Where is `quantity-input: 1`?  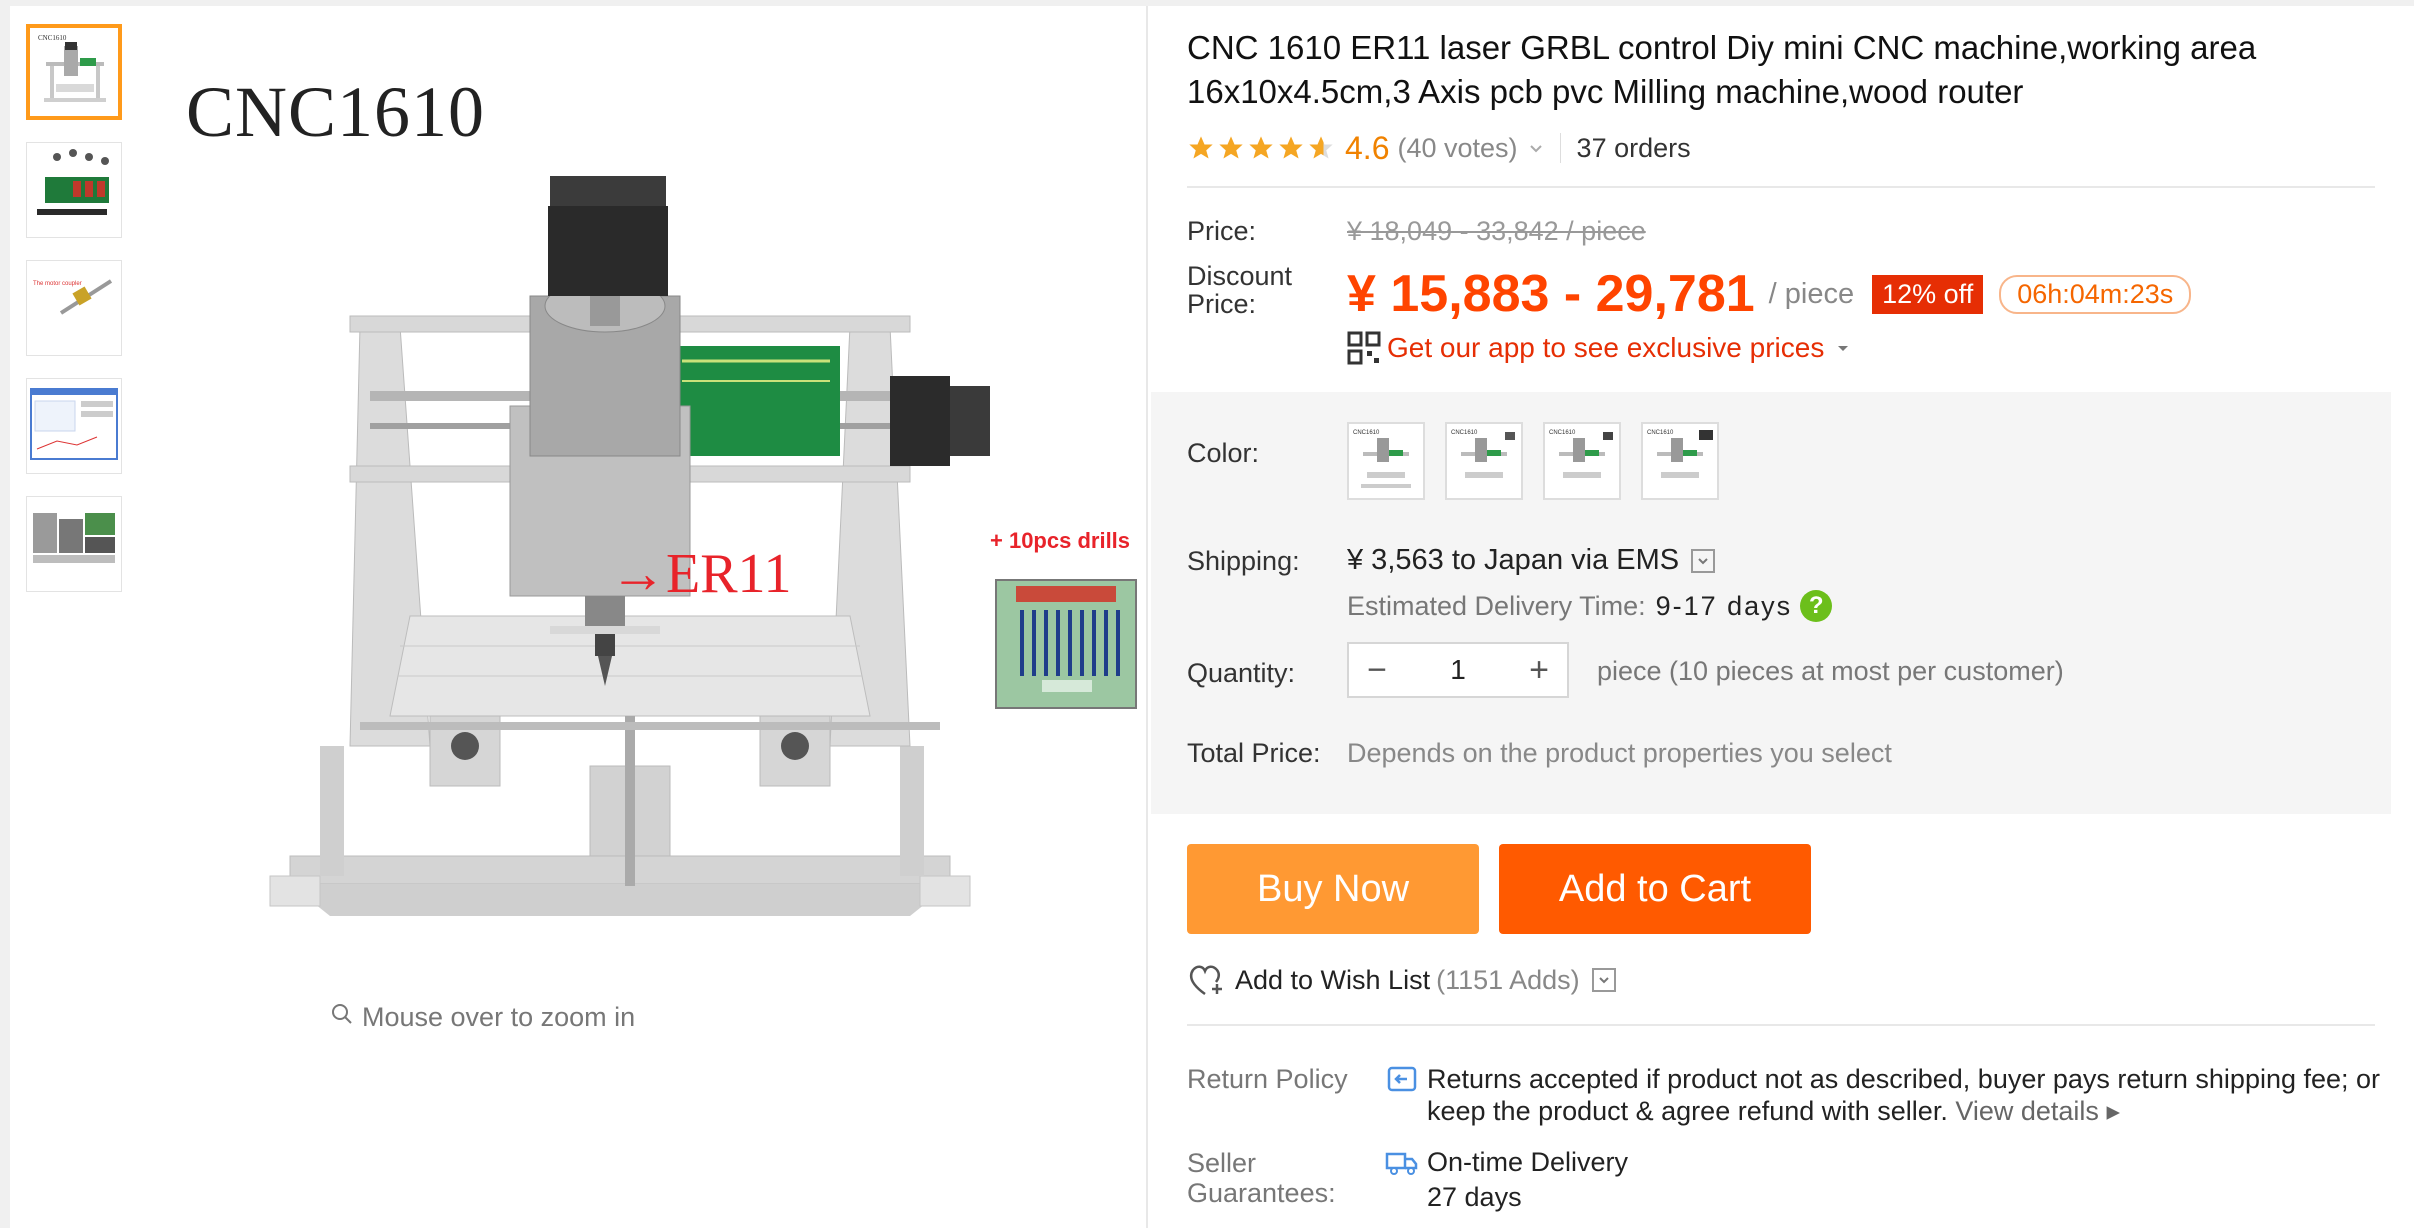
quantity-input: 1 is located at coordinates (1458, 670).